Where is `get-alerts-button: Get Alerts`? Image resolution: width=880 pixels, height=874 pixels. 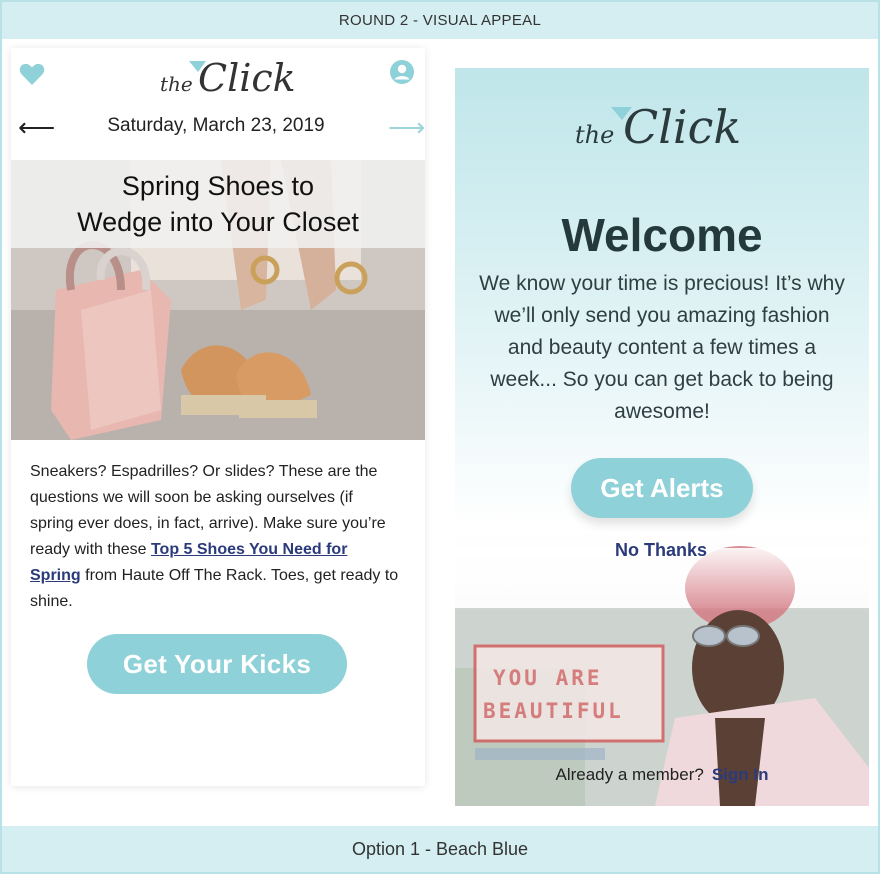
get-alerts-button: Get Alerts is located at coordinates (662, 488).